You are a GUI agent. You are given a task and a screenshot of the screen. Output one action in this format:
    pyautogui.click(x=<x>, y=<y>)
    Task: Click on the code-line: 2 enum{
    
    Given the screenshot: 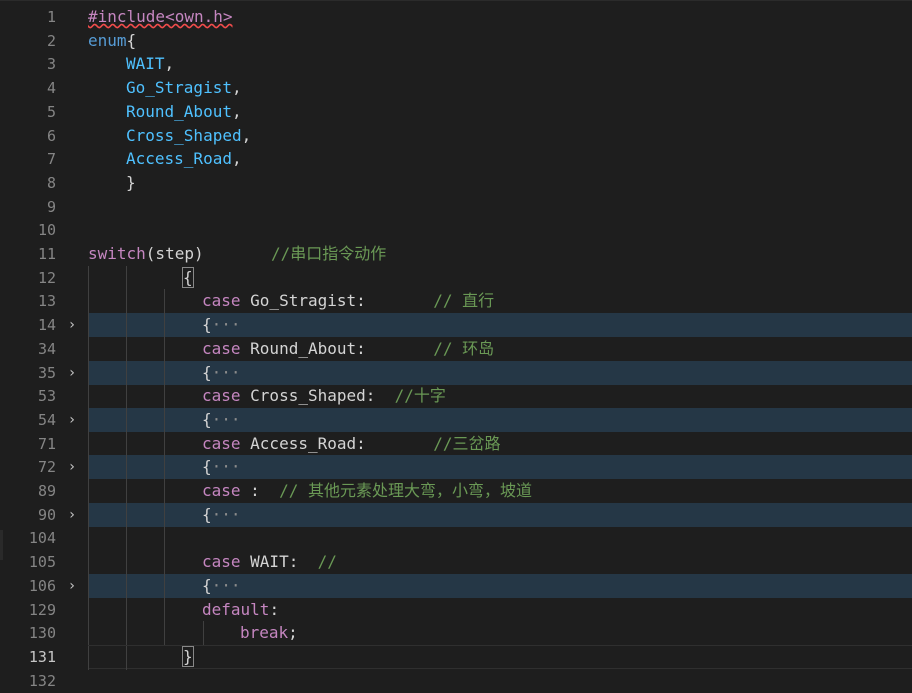 What is the action you would take?
    pyautogui.click(x=456, y=41)
    